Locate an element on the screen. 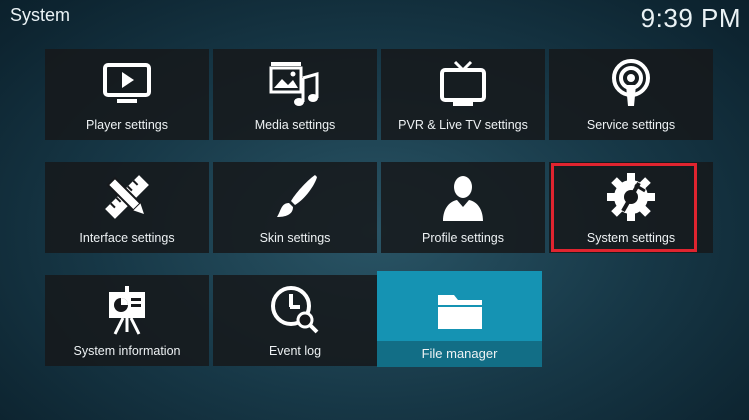  user-profile-icon is located at coordinates (463, 197).